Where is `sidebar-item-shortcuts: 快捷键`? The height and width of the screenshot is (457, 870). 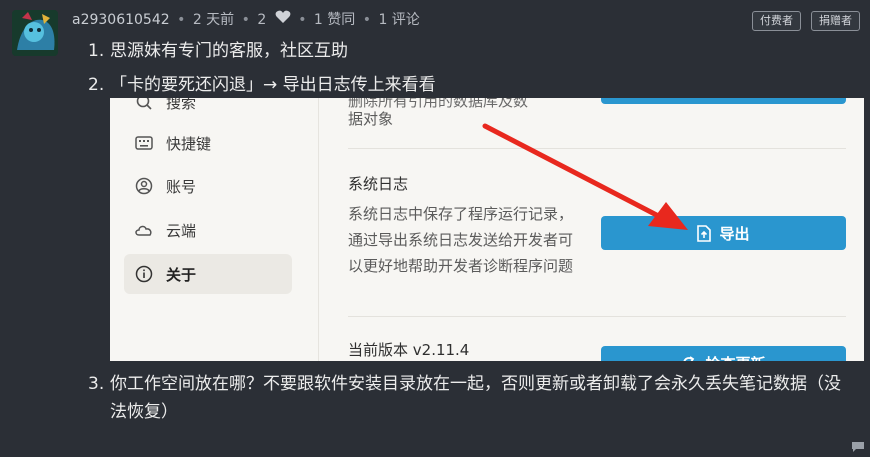
sidebar-item-shortcuts: 快捷键 is located at coordinates (208, 143).